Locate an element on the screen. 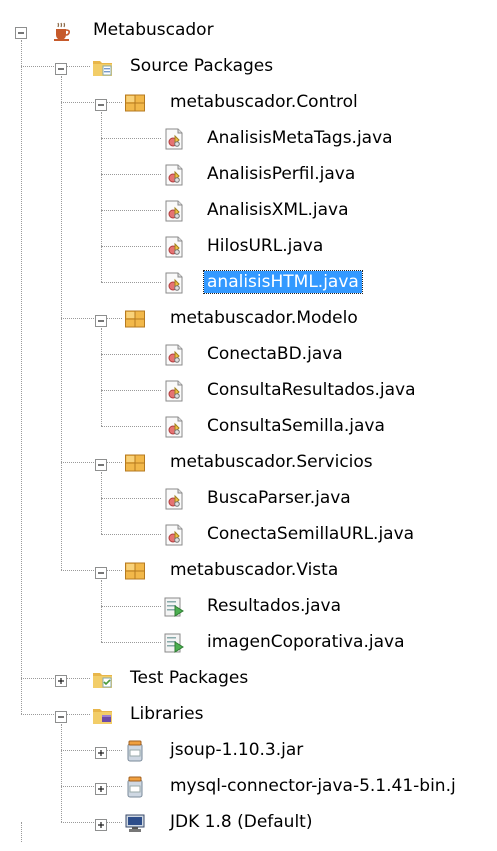 This screenshot has height=851, width=497. tree-node-metabuscador-modelo: metabuscador.Modelo is located at coordinates (248, 318).